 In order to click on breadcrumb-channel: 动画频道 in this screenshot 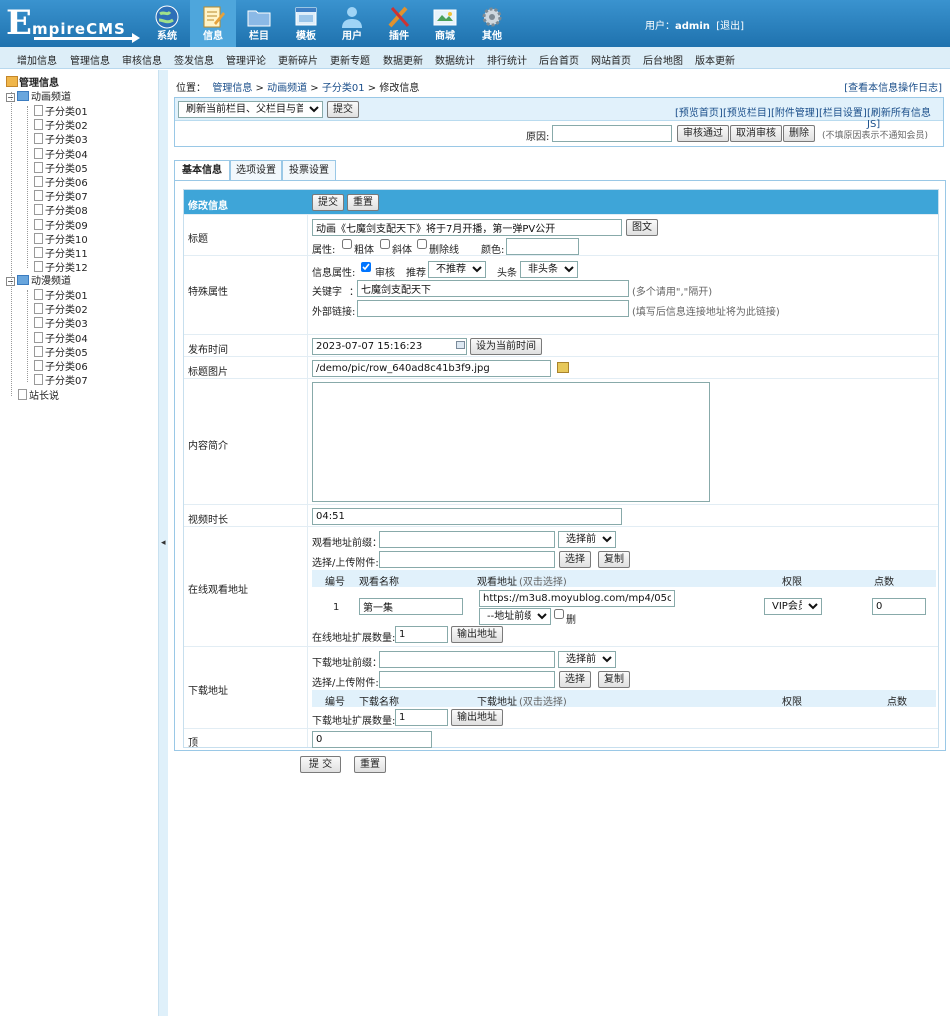, I will do `click(287, 88)`.